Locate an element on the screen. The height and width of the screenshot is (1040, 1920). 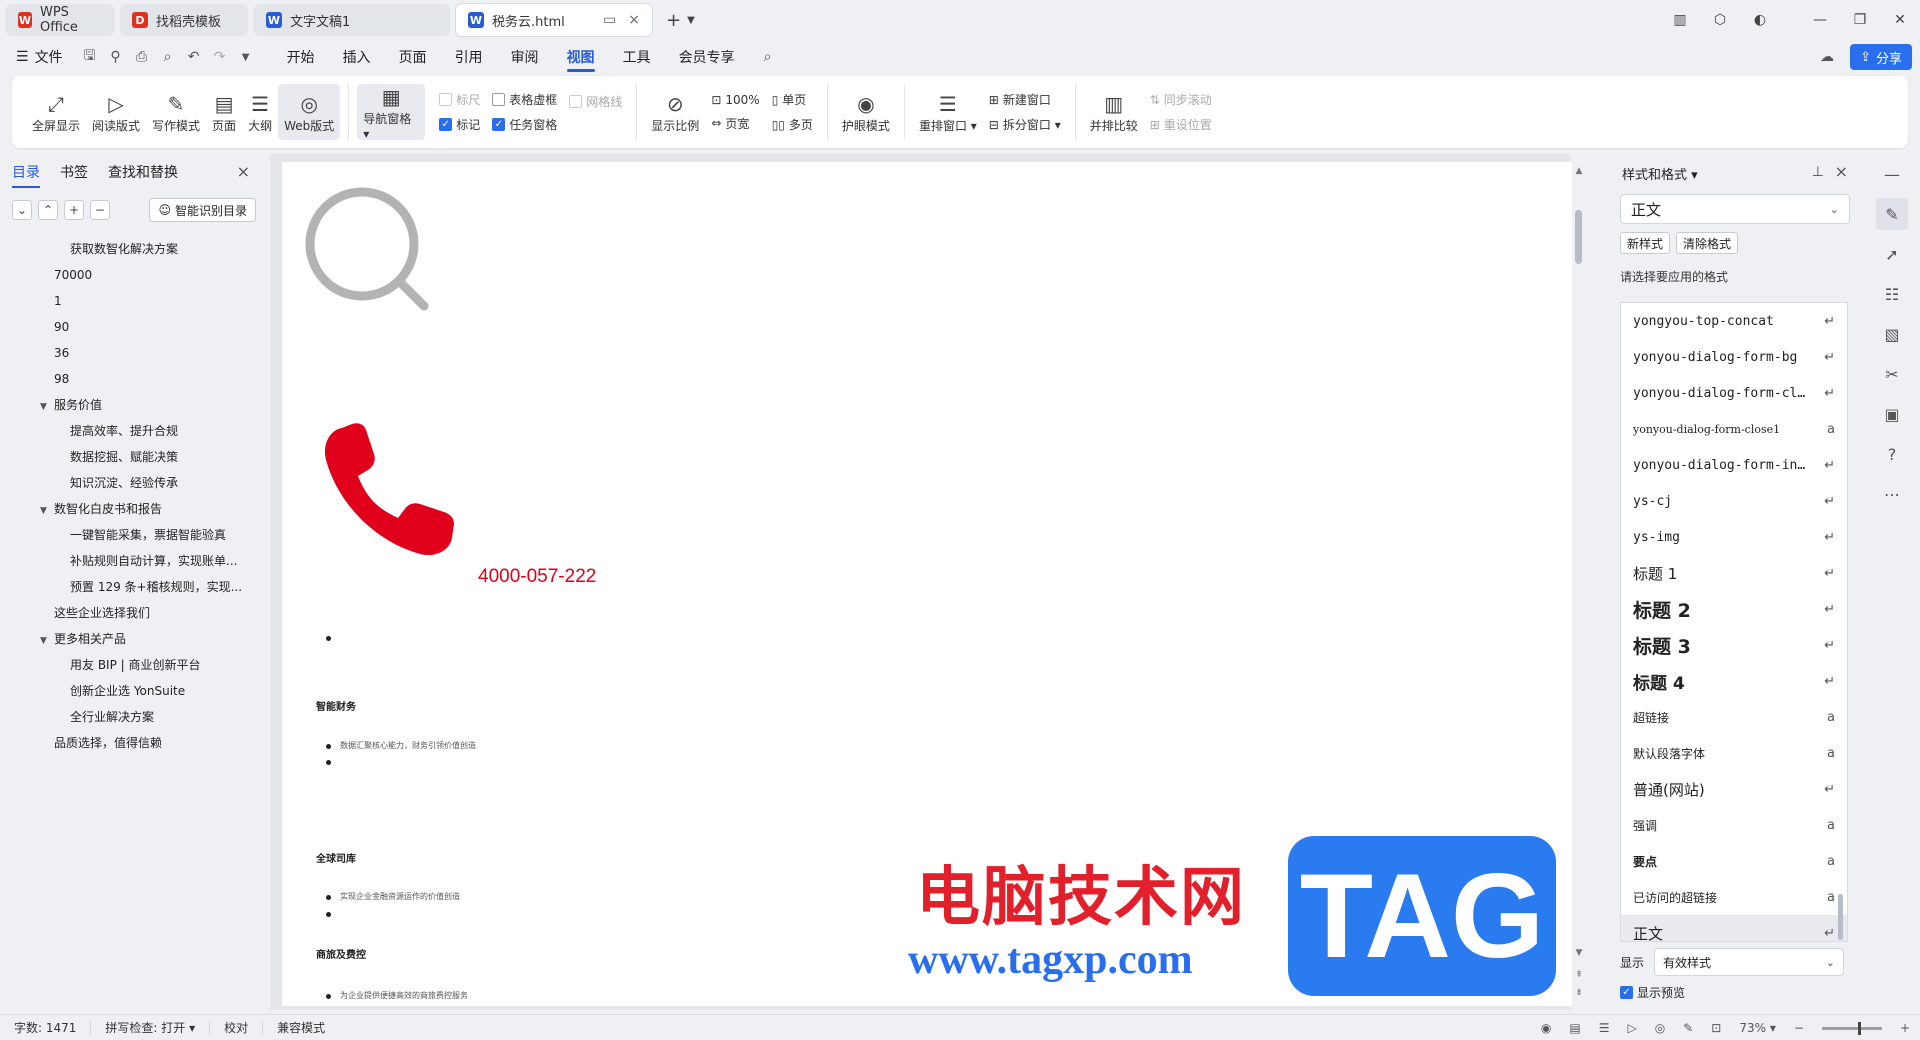
preview-checkbox: ✓ 显示预览 is located at coordinates (1652, 992).